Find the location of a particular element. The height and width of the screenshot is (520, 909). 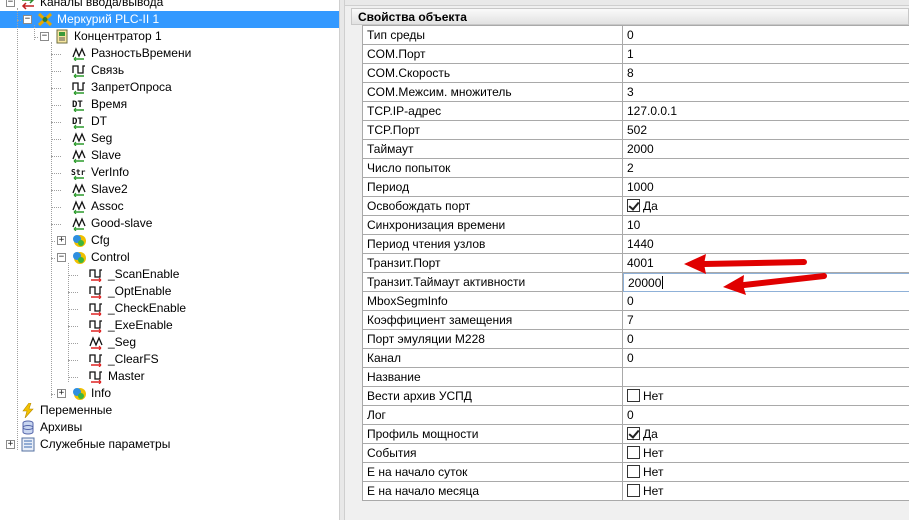

property-row: Таймаут 2000 is located at coordinates (636, 149).